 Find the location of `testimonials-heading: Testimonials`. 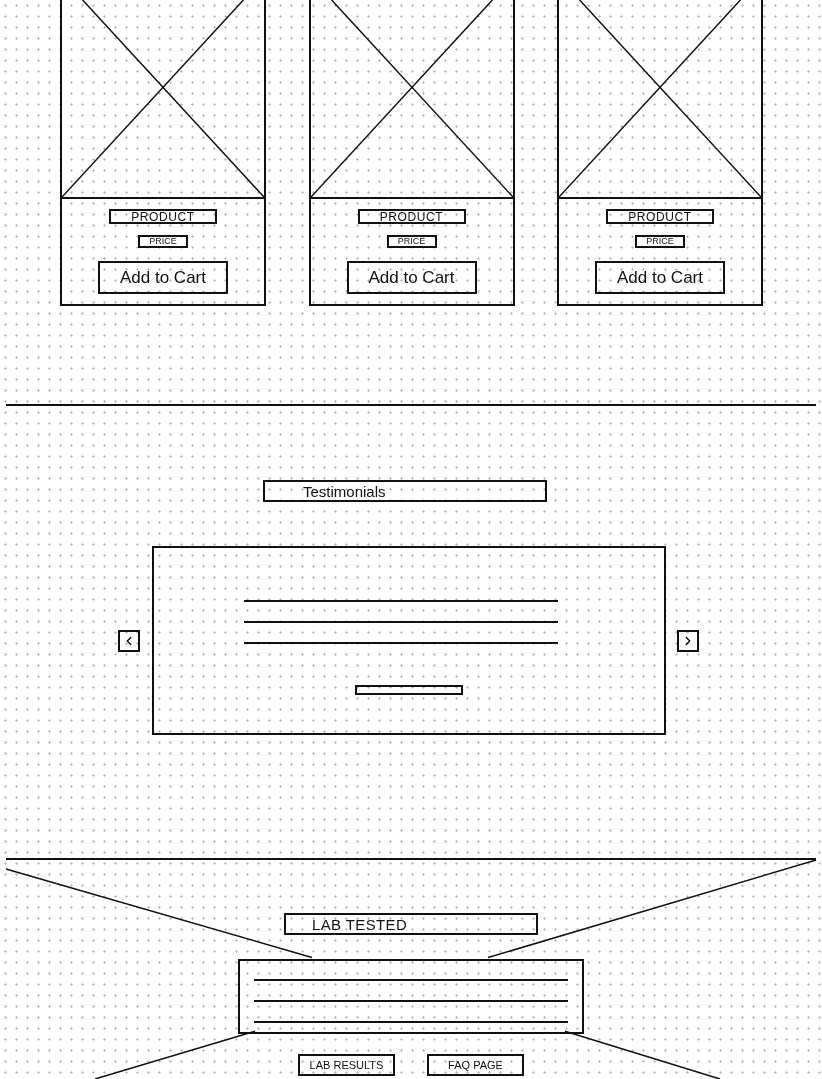

testimonials-heading: Testimonials is located at coordinates (405, 491).